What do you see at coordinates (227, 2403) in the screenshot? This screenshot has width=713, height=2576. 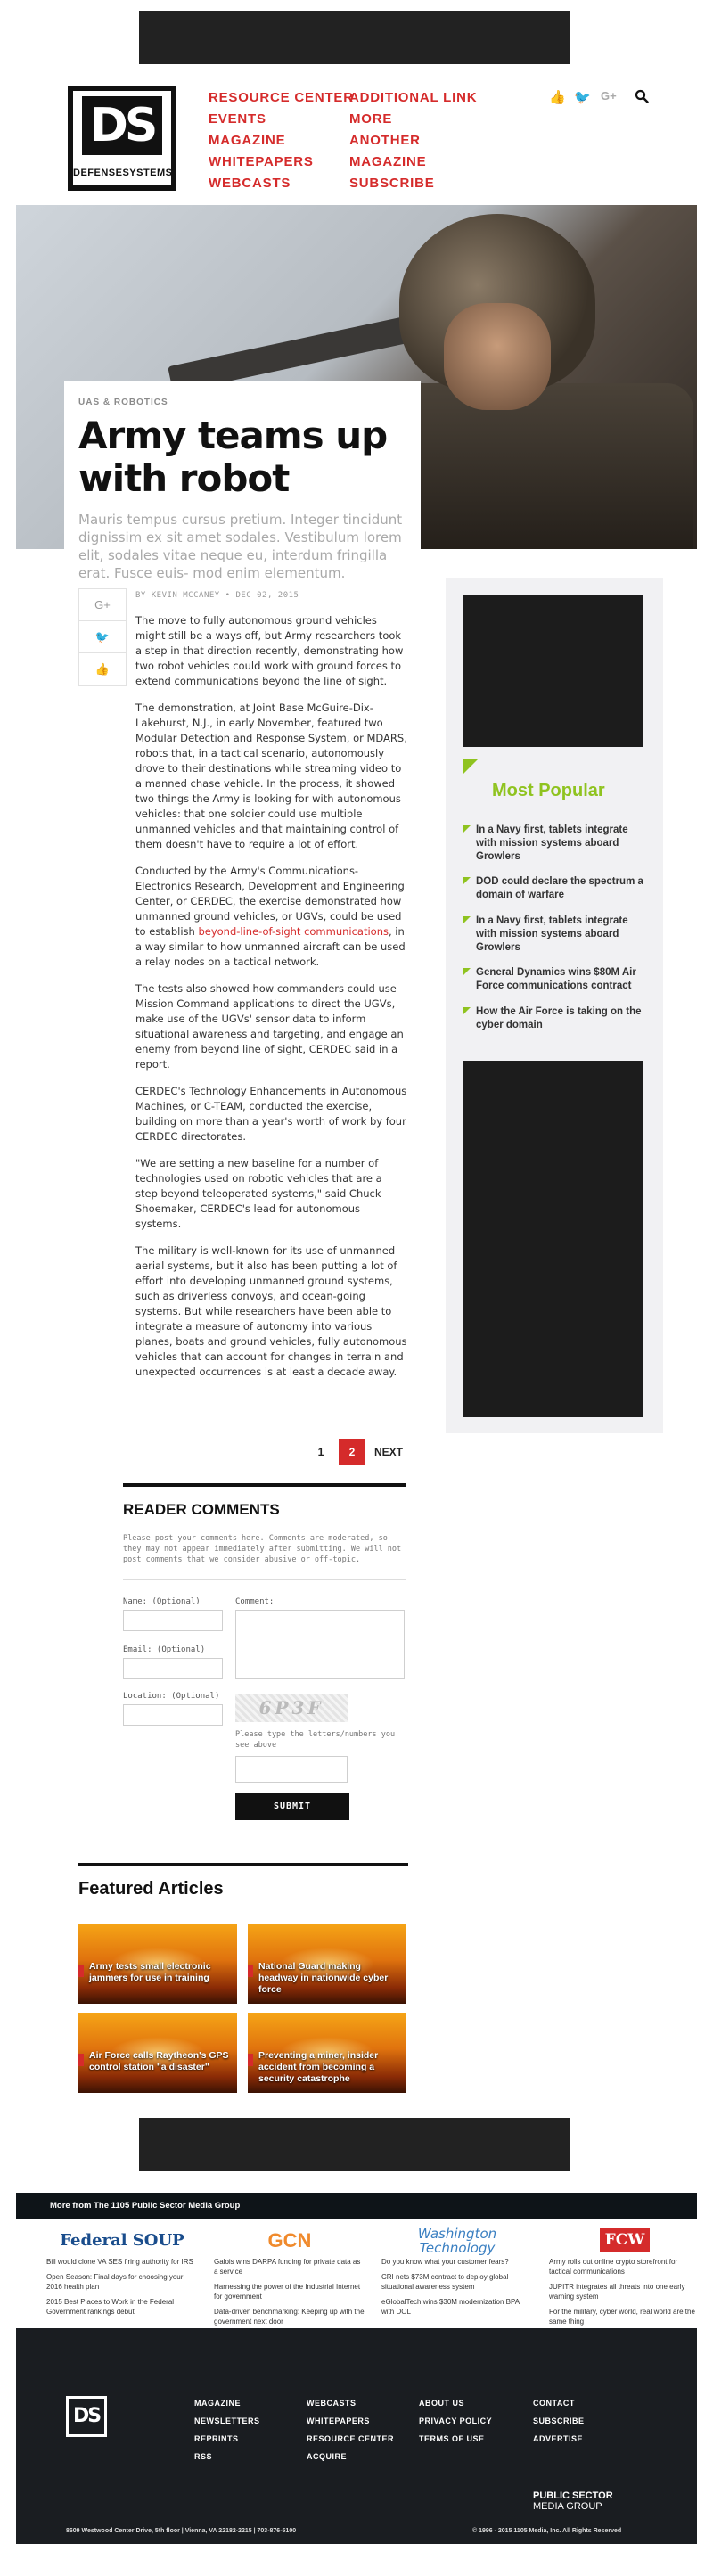 I see `footer-link: MAGAZINE` at bounding box center [227, 2403].